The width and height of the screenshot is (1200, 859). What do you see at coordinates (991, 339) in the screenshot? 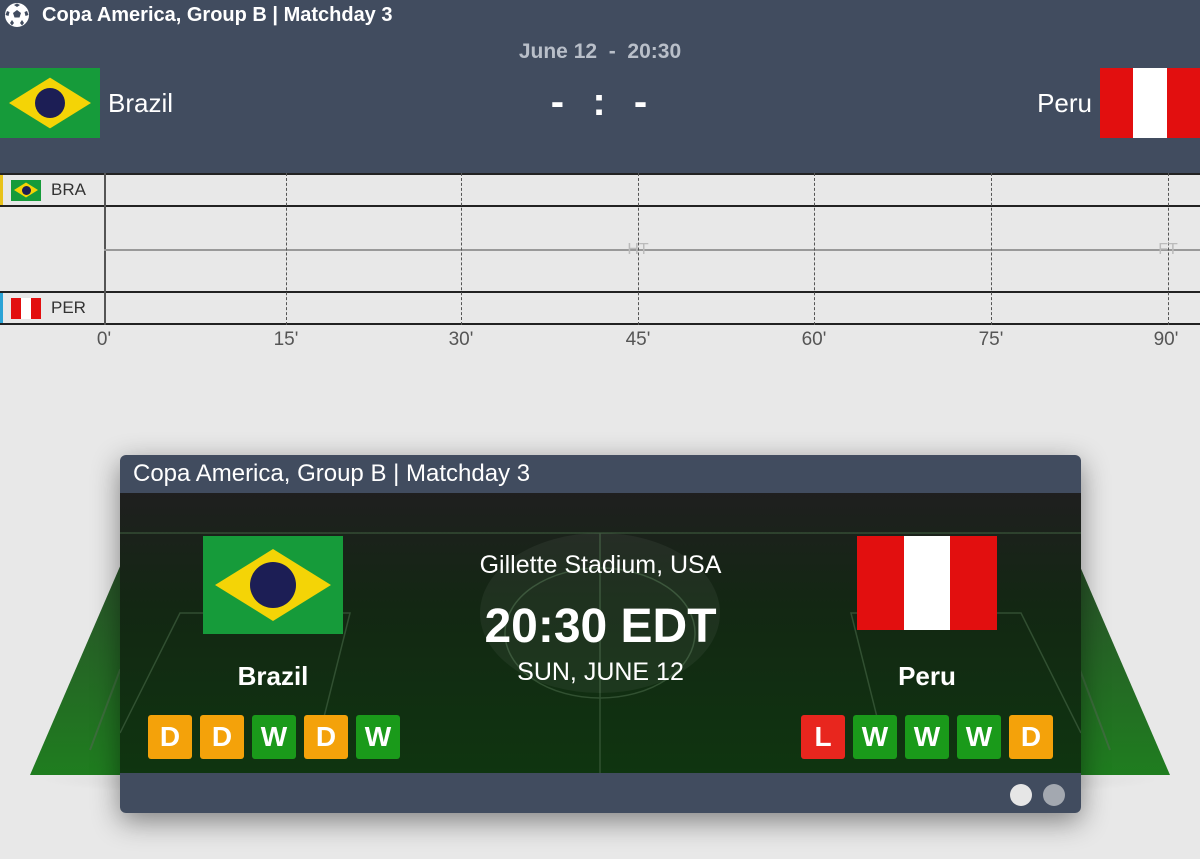
I see `tick-label: 75'` at bounding box center [991, 339].